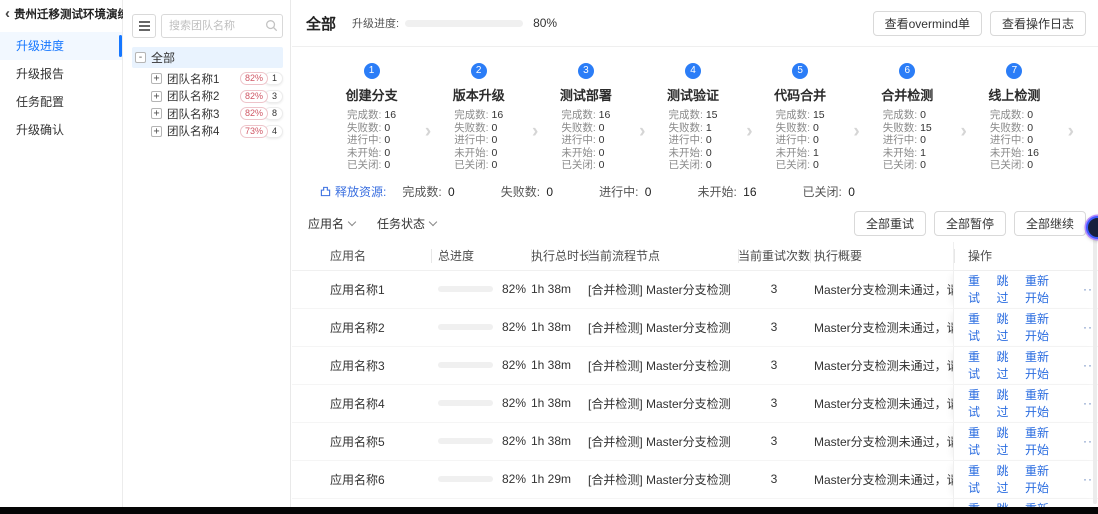 The width and height of the screenshot is (1098, 514). What do you see at coordinates (357, 365) in the screenshot?
I see `app-name: 应用名称3` at bounding box center [357, 365].